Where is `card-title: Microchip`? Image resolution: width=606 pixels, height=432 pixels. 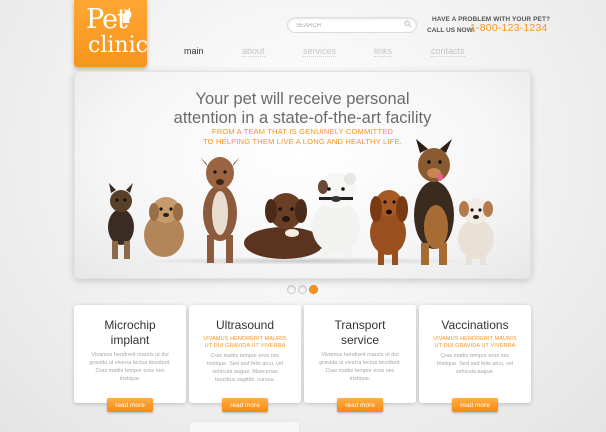 card-title: Microchip is located at coordinates (130, 325).